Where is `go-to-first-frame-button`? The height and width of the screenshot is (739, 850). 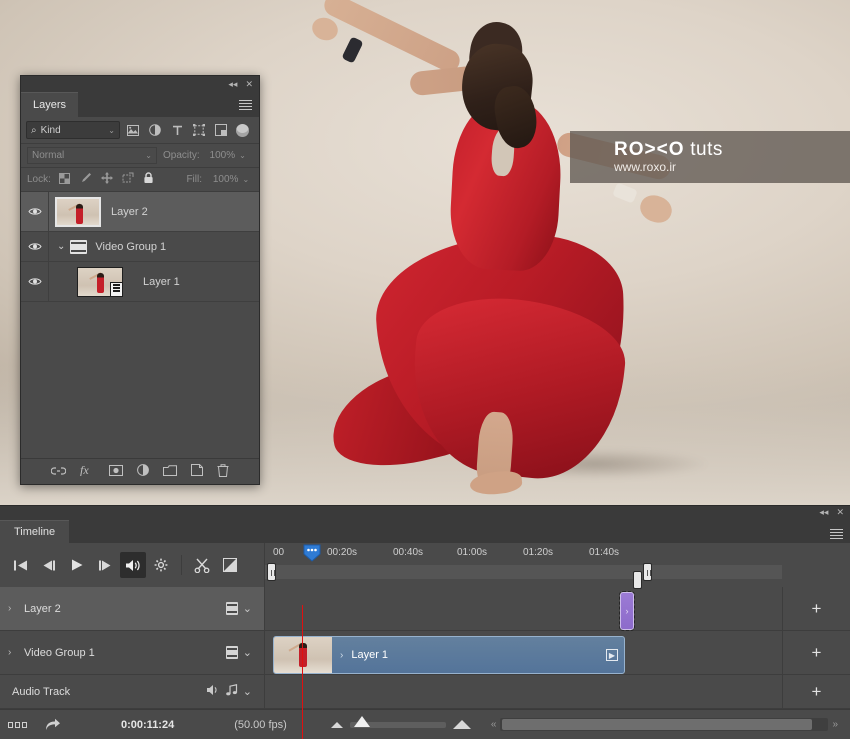
go-to-first-frame-button is located at coordinates (21, 565).